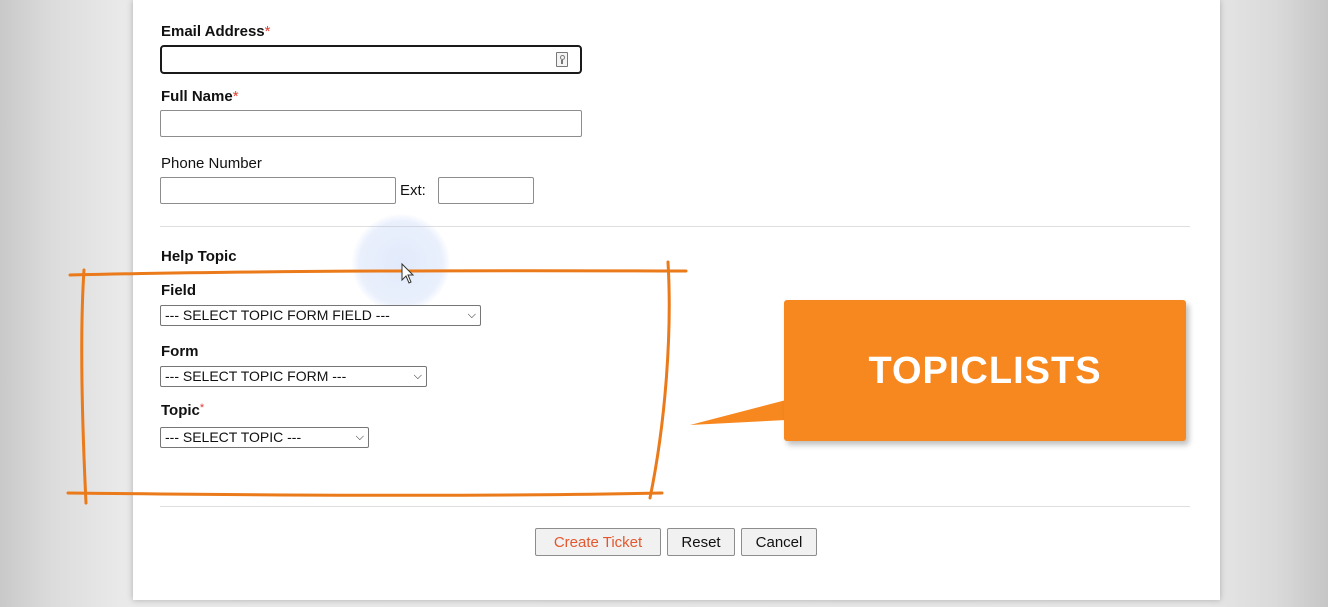  Describe the element at coordinates (183, 410) in the screenshot. I see `topic-label: Topic*` at that location.